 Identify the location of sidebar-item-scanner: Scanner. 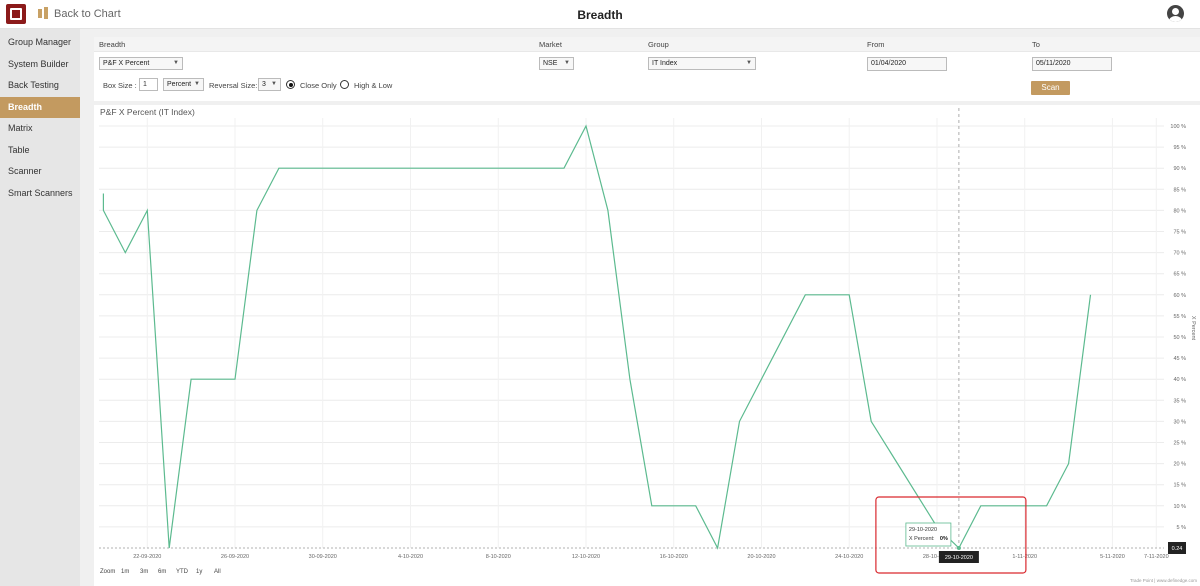
(40, 172).